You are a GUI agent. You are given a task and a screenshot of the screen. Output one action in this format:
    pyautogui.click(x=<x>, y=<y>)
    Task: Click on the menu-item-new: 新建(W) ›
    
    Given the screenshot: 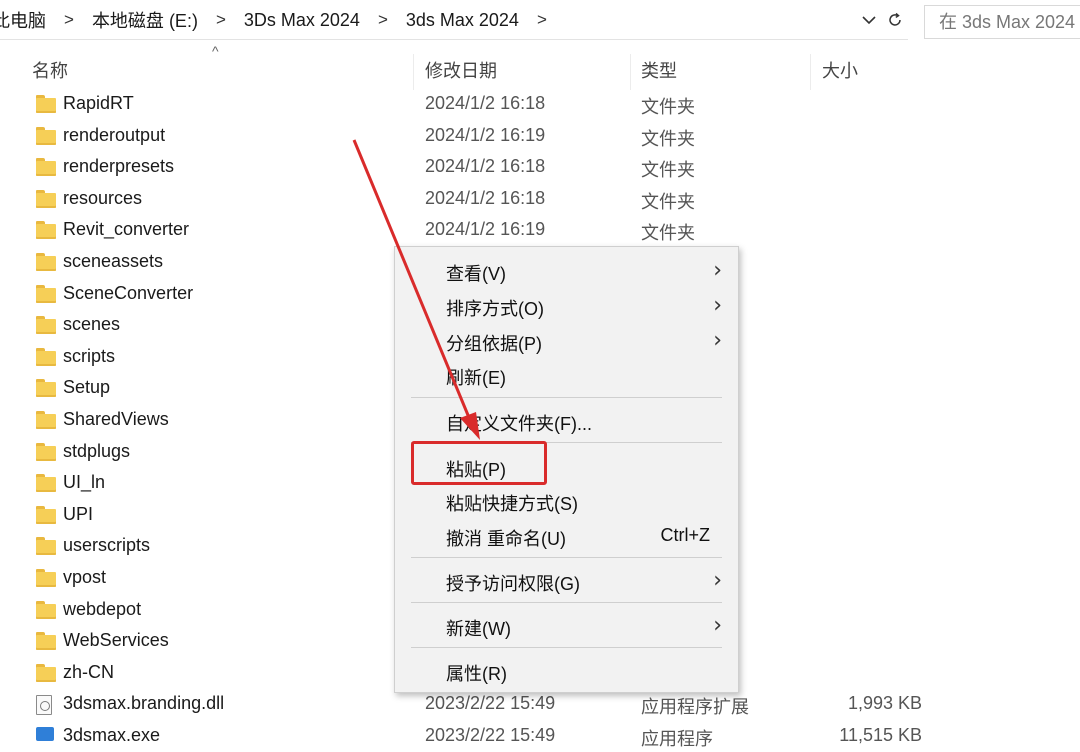 What is the action you would take?
    pyautogui.click(x=566, y=626)
    